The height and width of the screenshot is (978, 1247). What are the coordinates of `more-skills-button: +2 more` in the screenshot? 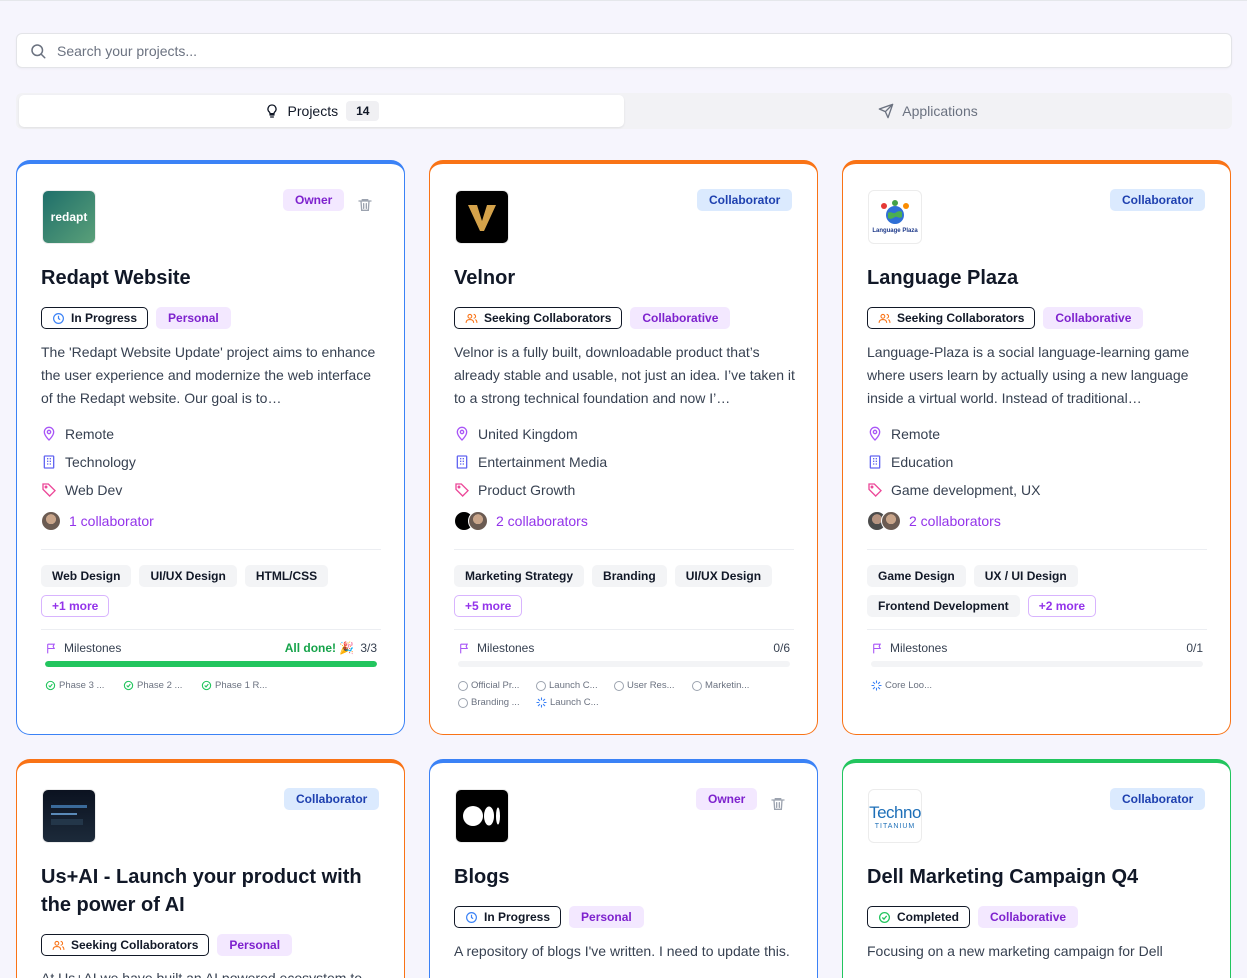 It's located at (1062, 606).